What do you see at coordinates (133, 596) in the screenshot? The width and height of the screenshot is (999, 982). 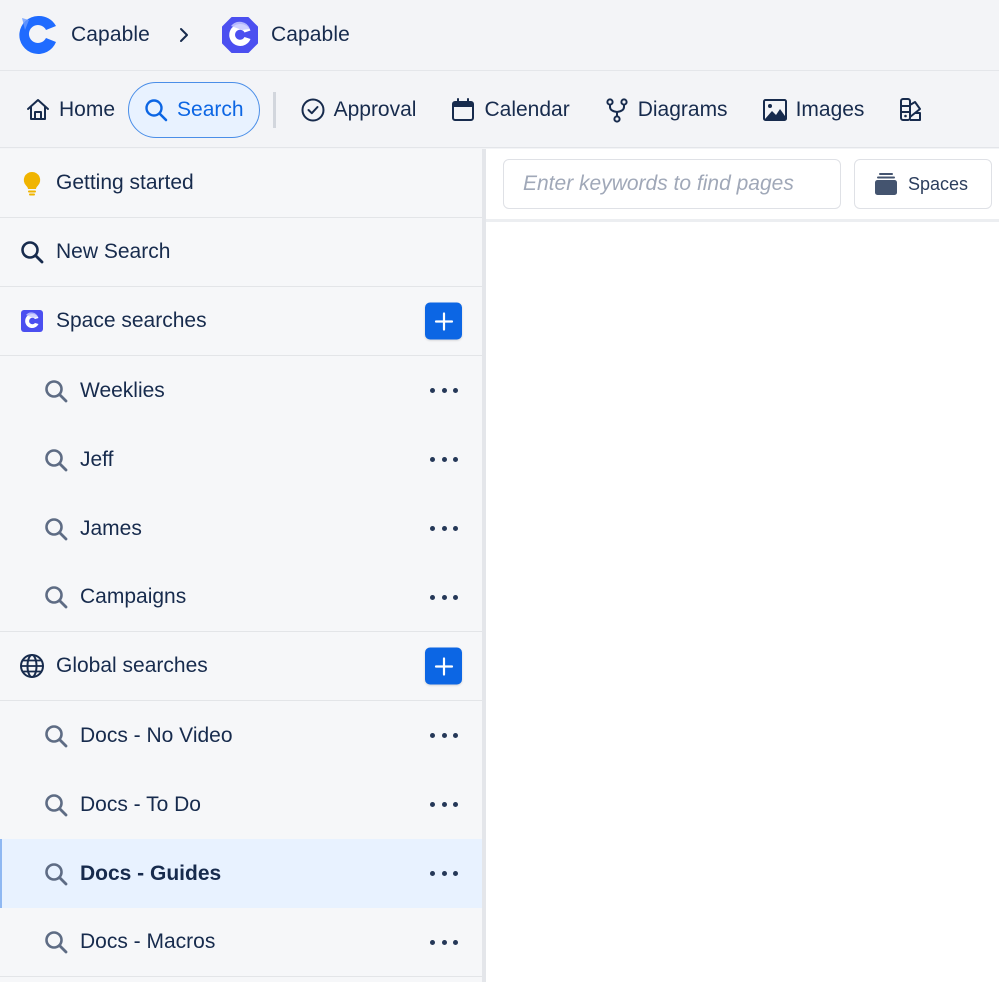 I see `list-item-label: Campaigns` at bounding box center [133, 596].